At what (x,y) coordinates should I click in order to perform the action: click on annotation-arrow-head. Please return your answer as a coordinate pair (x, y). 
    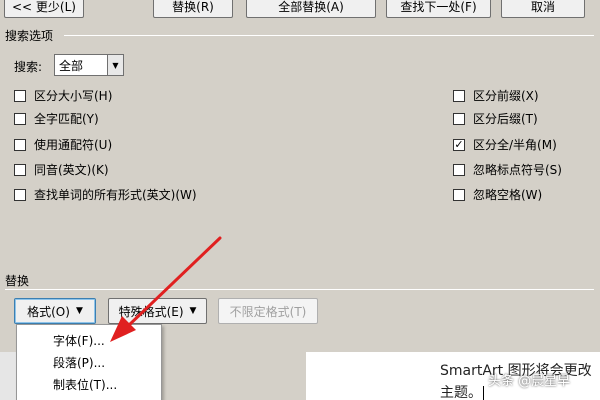
    Looking at the image, I should click on (123, 329).